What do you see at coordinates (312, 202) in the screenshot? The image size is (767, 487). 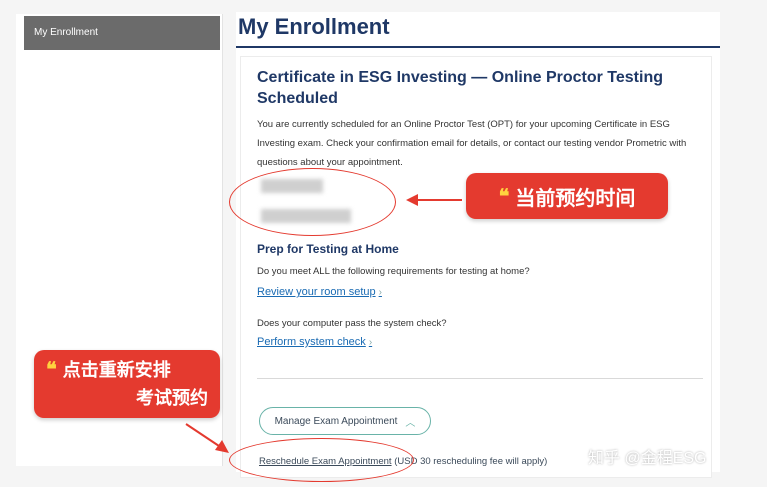 I see `appointment-highlight-oval` at bounding box center [312, 202].